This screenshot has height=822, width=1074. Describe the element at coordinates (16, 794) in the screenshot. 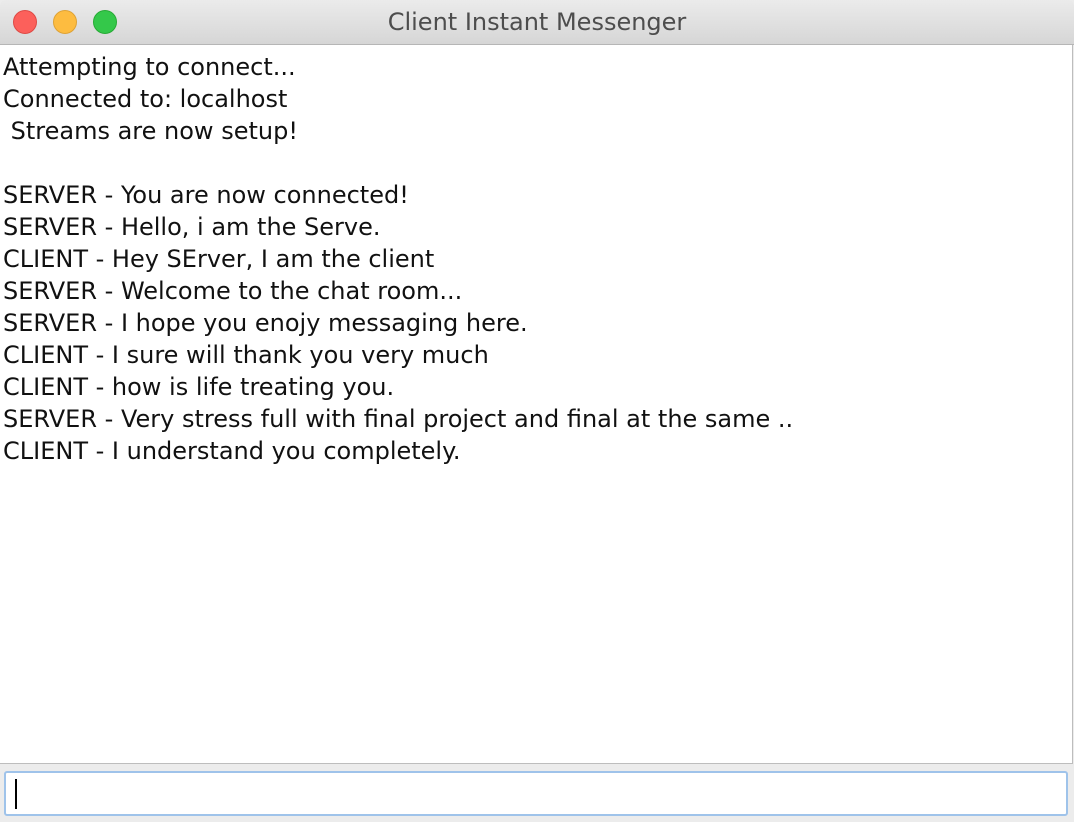

I see `text-cursor` at that location.